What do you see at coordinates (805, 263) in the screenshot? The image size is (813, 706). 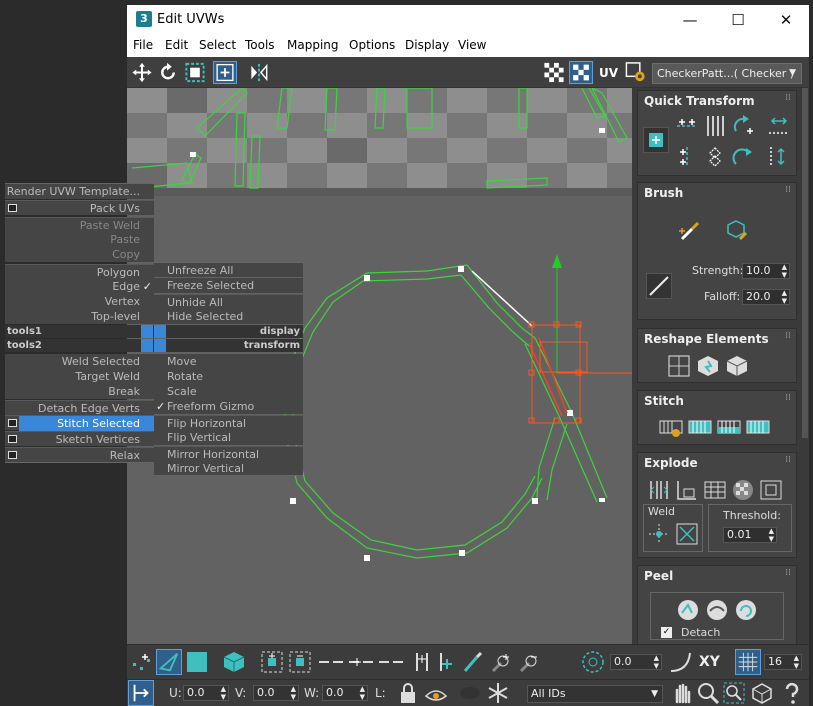 I see `panel-scrollbar` at bounding box center [805, 263].